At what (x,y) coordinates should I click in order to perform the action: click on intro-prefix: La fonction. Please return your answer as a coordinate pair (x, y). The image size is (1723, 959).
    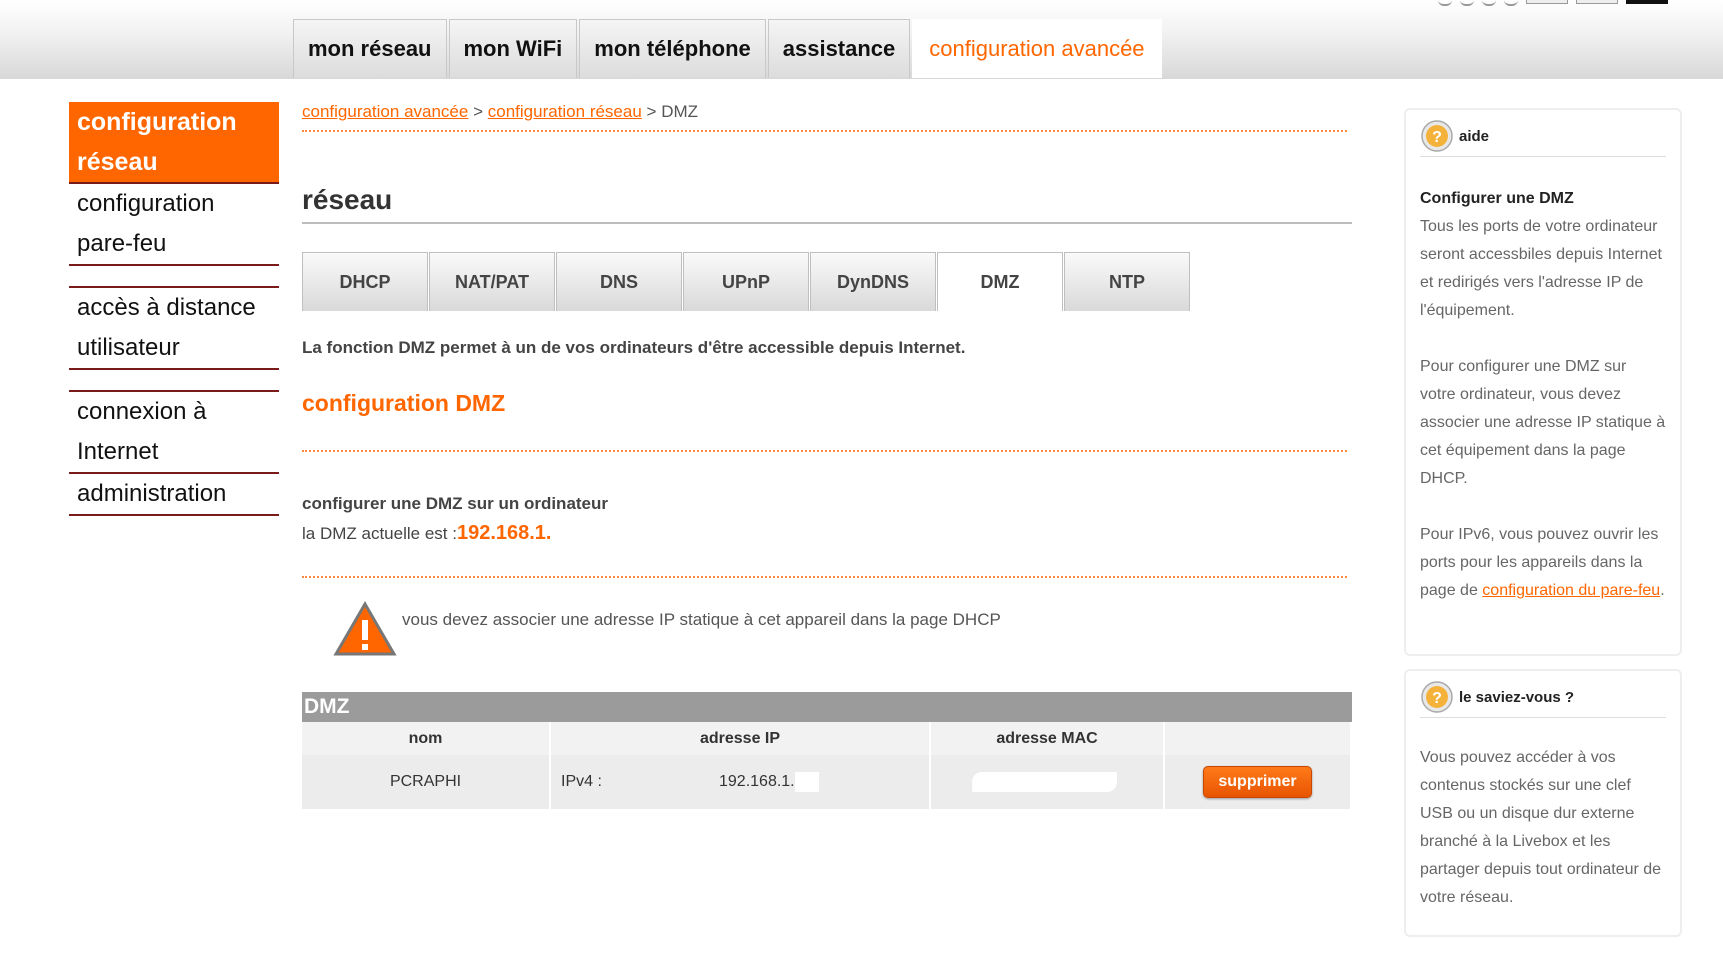
    Looking at the image, I should click on (348, 347).